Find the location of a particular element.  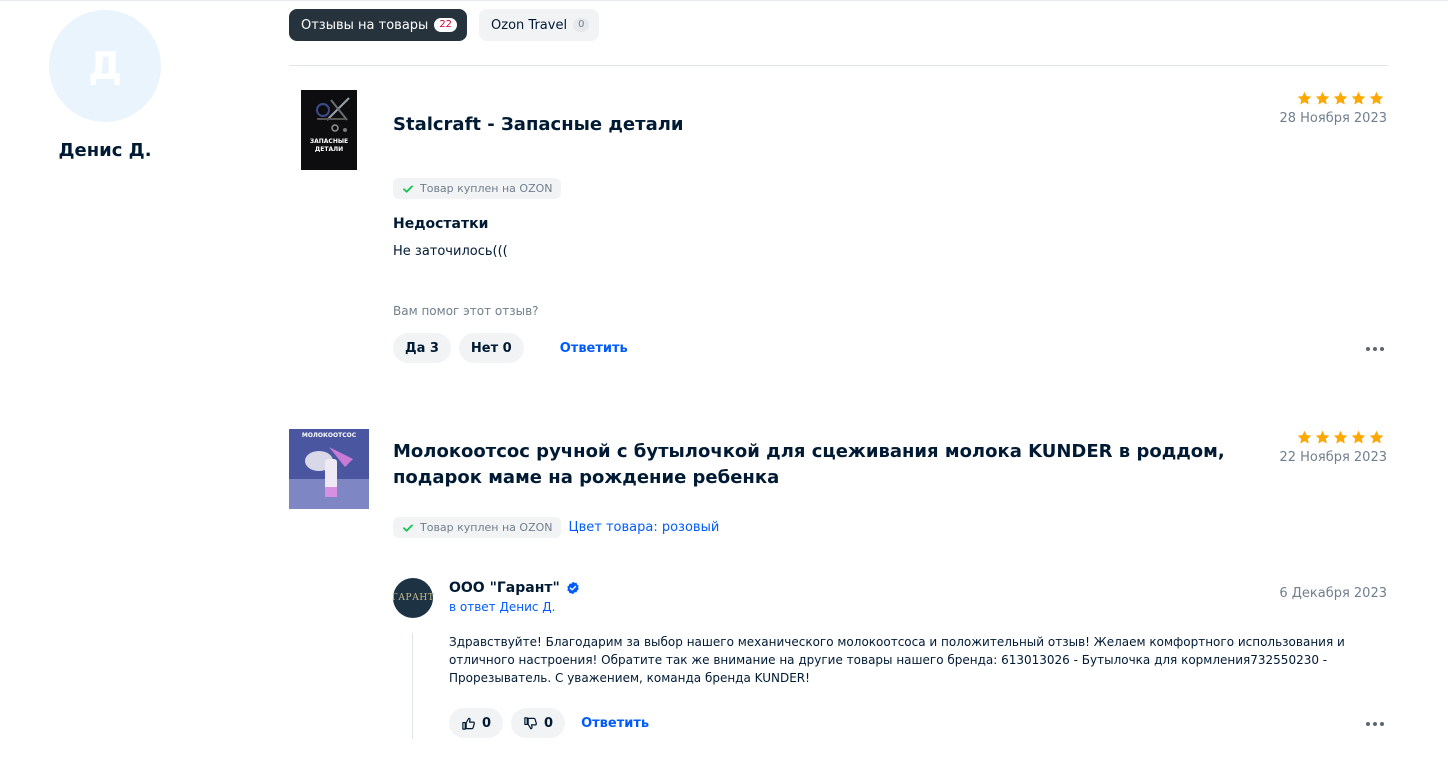

product-thumbnail: ЗАПАСНЫЕ ДЕТАЛИ is located at coordinates (329, 130).